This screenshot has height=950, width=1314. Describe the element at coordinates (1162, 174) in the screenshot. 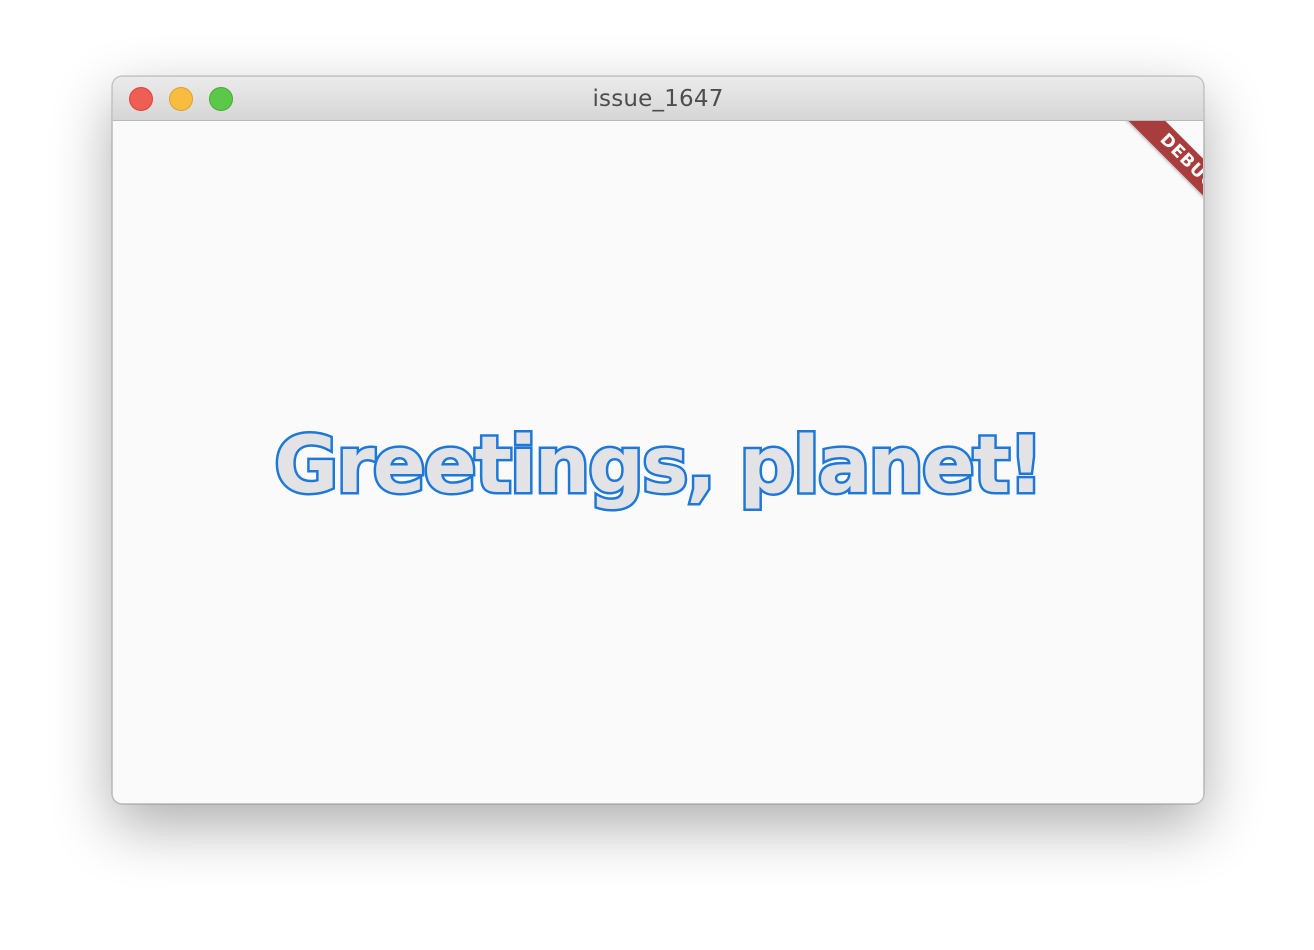

I see `debug-banner-label: DEBUG` at that location.